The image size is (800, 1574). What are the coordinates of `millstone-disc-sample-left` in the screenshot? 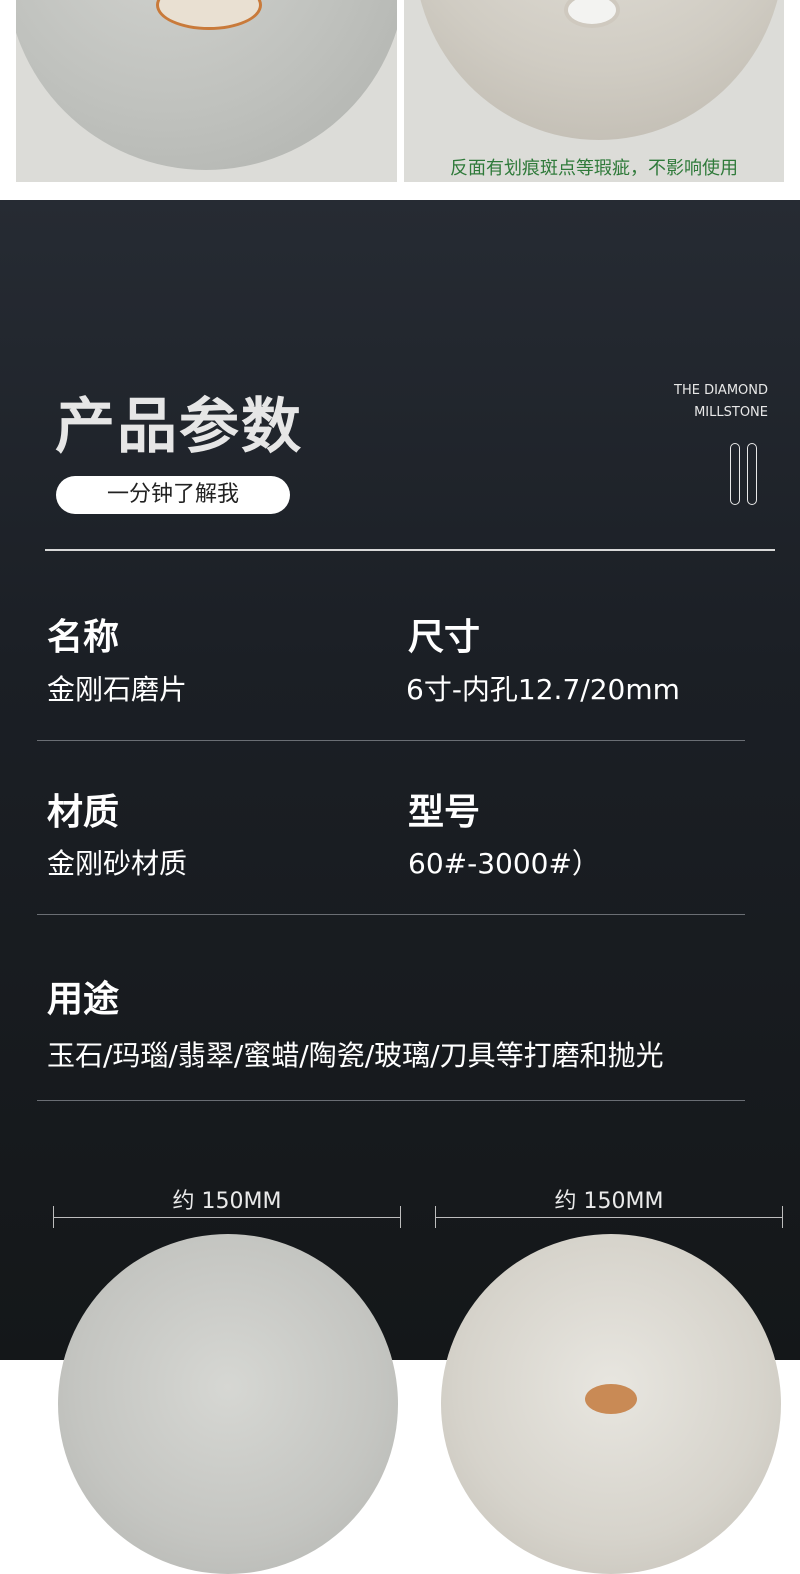 It's located at (228, 1404).